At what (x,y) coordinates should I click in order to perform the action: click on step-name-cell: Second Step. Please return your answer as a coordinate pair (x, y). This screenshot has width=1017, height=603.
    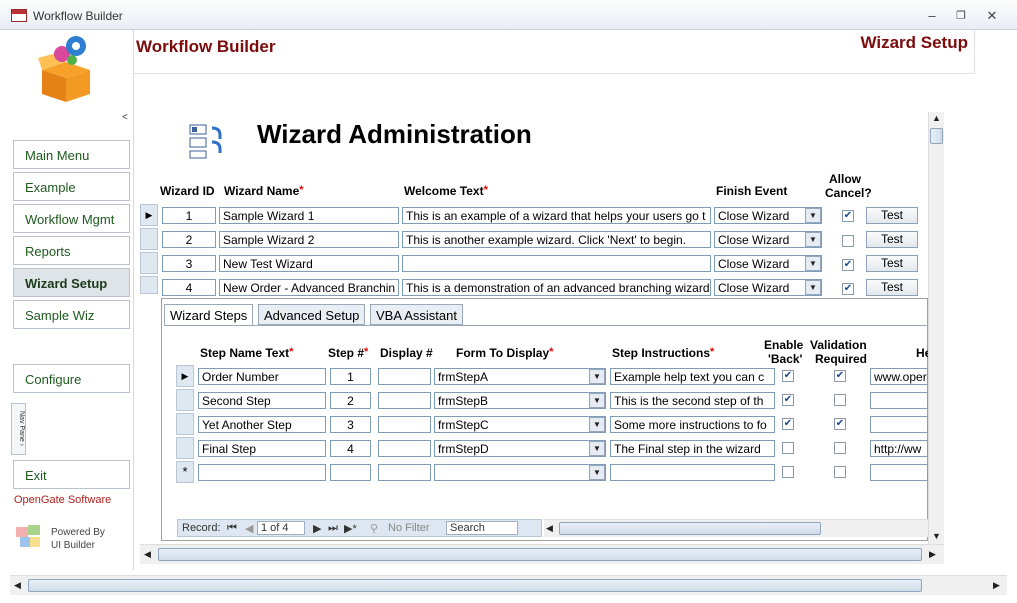
    Looking at the image, I should click on (262, 400).